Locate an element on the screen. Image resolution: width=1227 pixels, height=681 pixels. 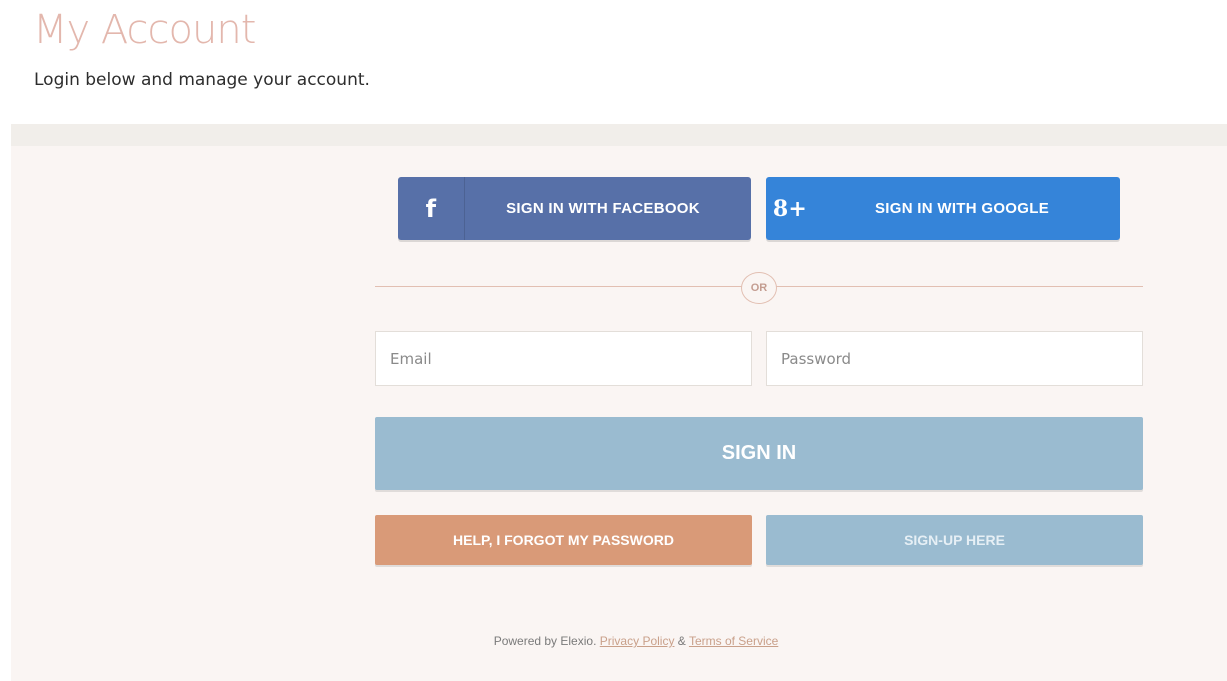
email-field is located at coordinates (563, 358).